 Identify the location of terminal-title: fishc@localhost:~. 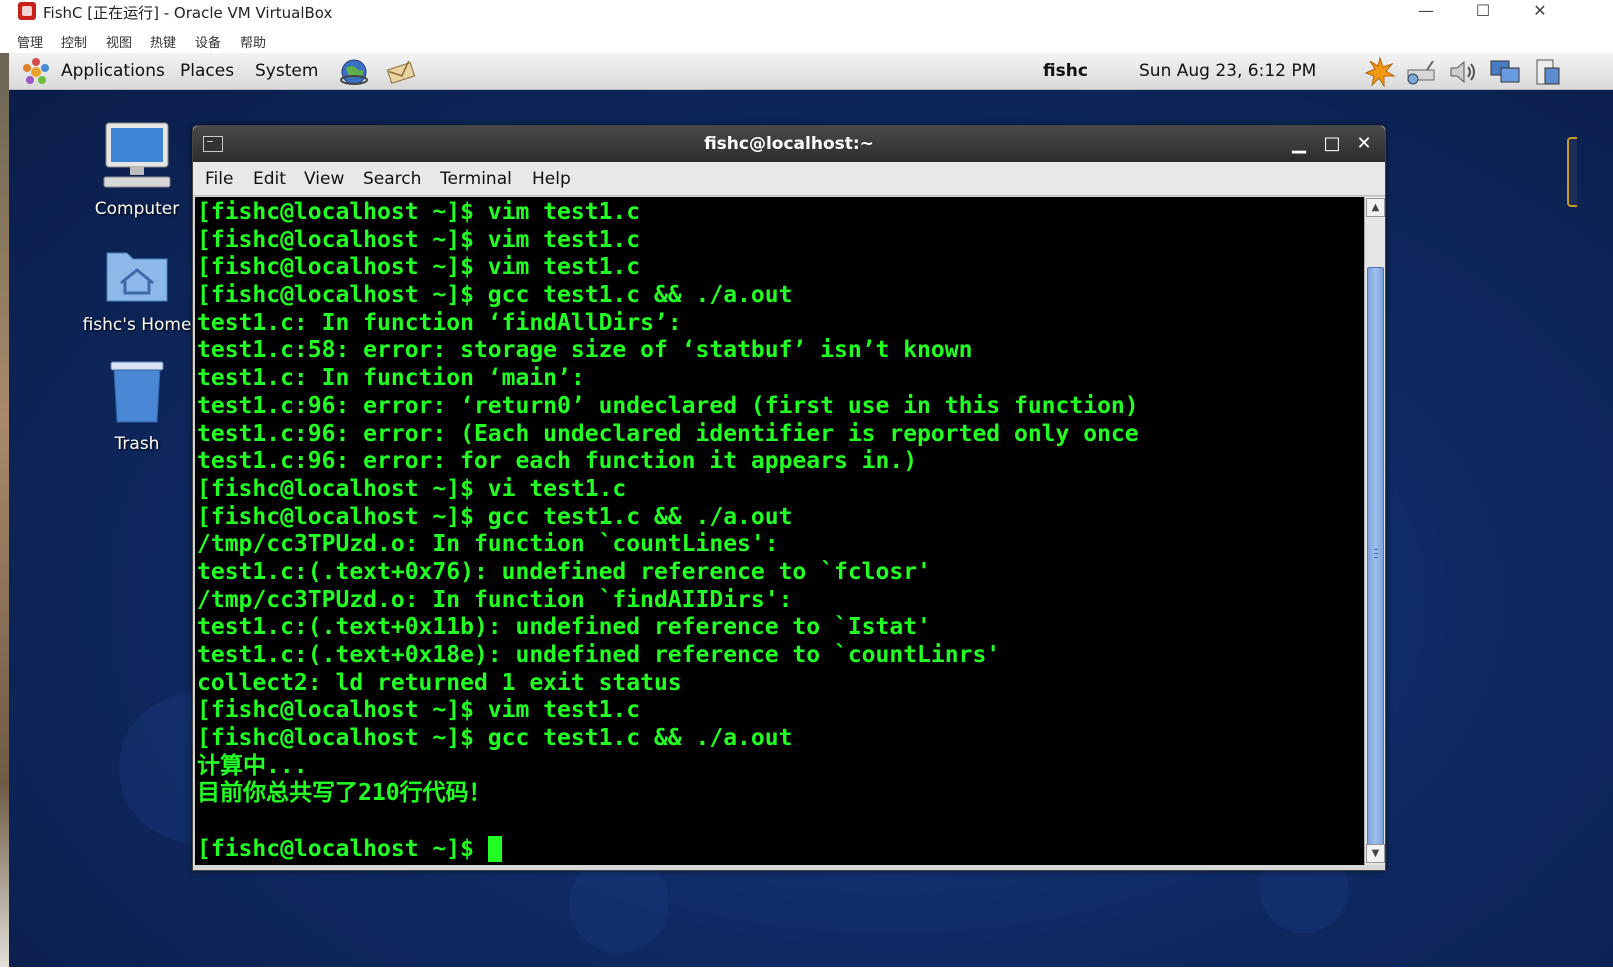
(789, 144).